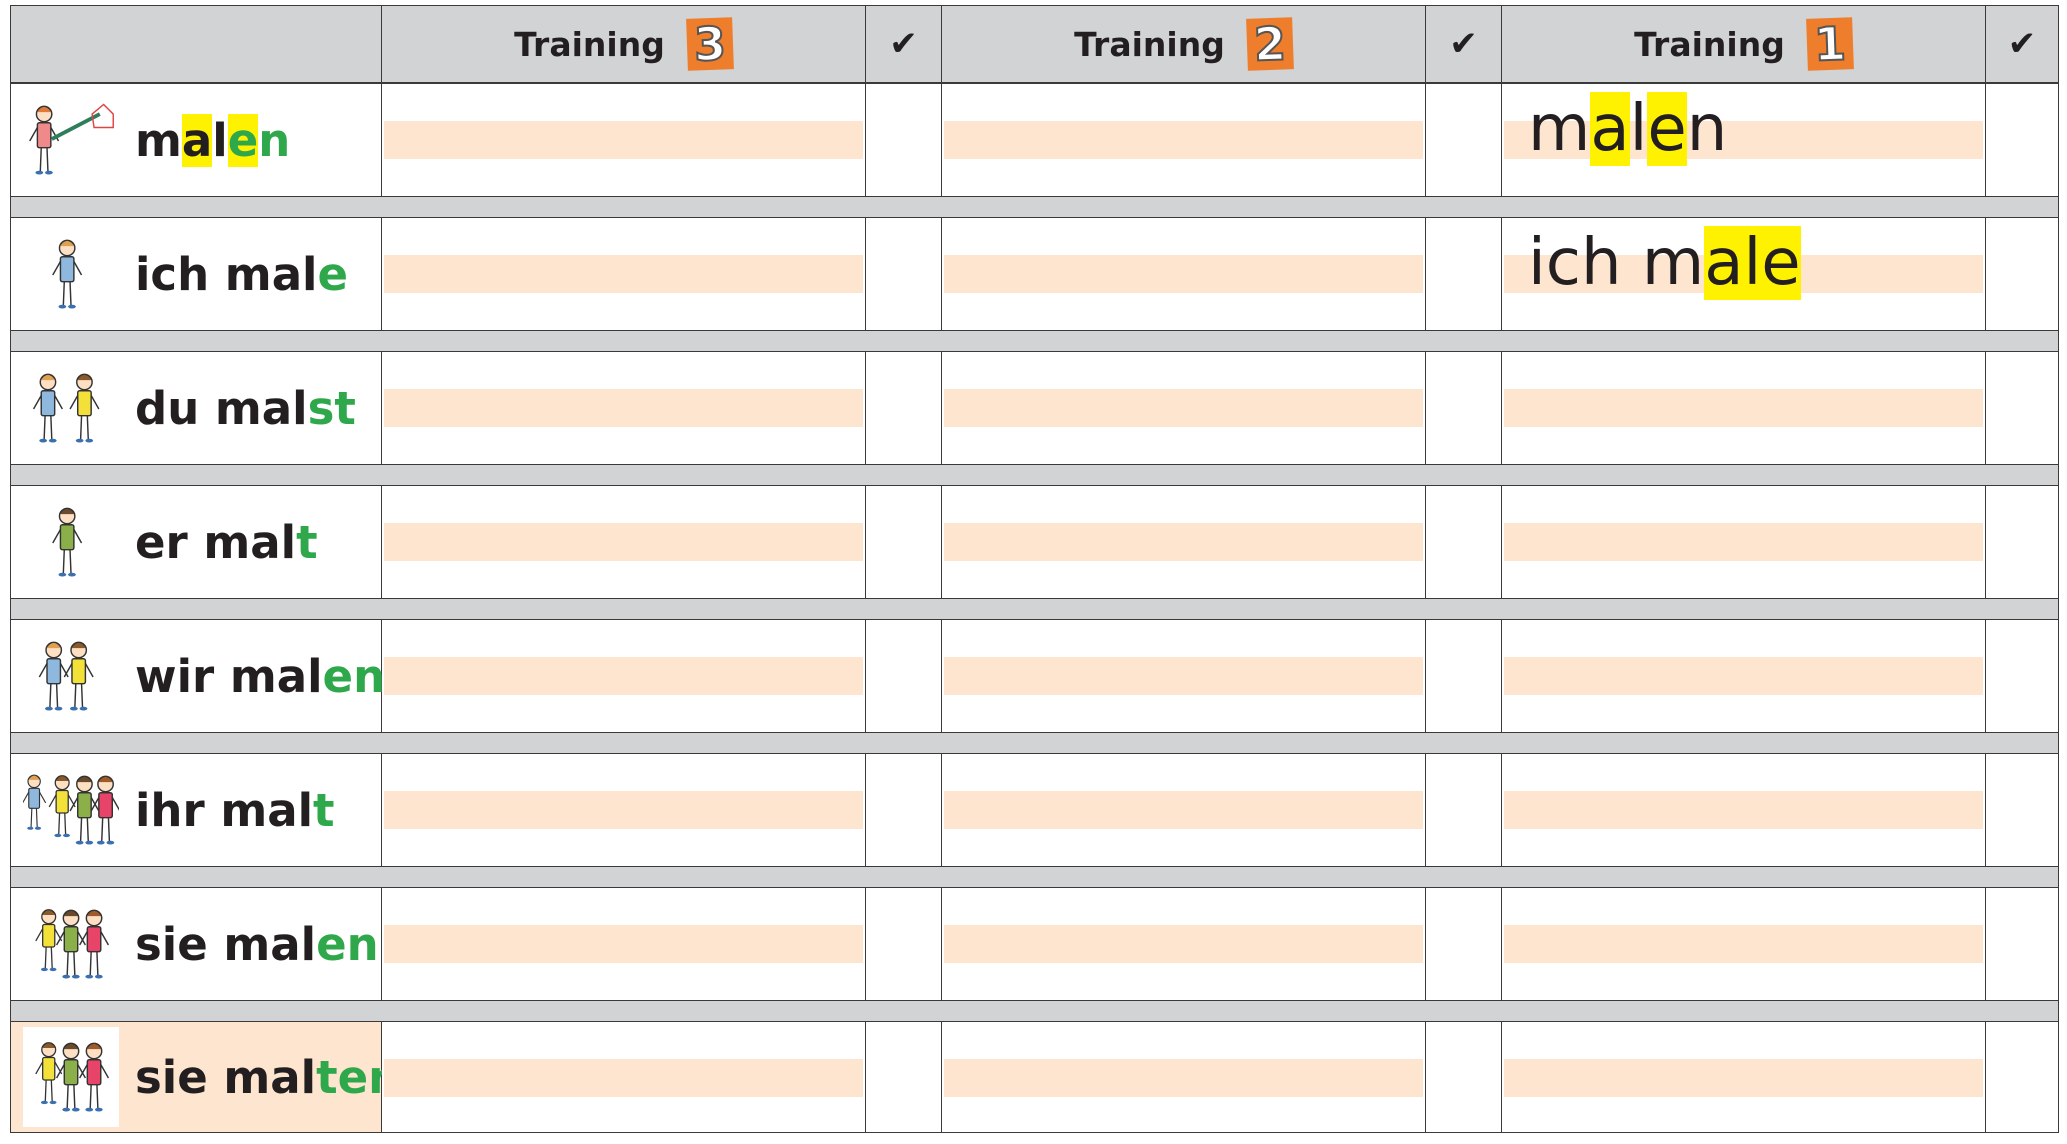 The width and height of the screenshot is (2067, 1144). I want to click on verb-form: sie malen, so click(257, 944).